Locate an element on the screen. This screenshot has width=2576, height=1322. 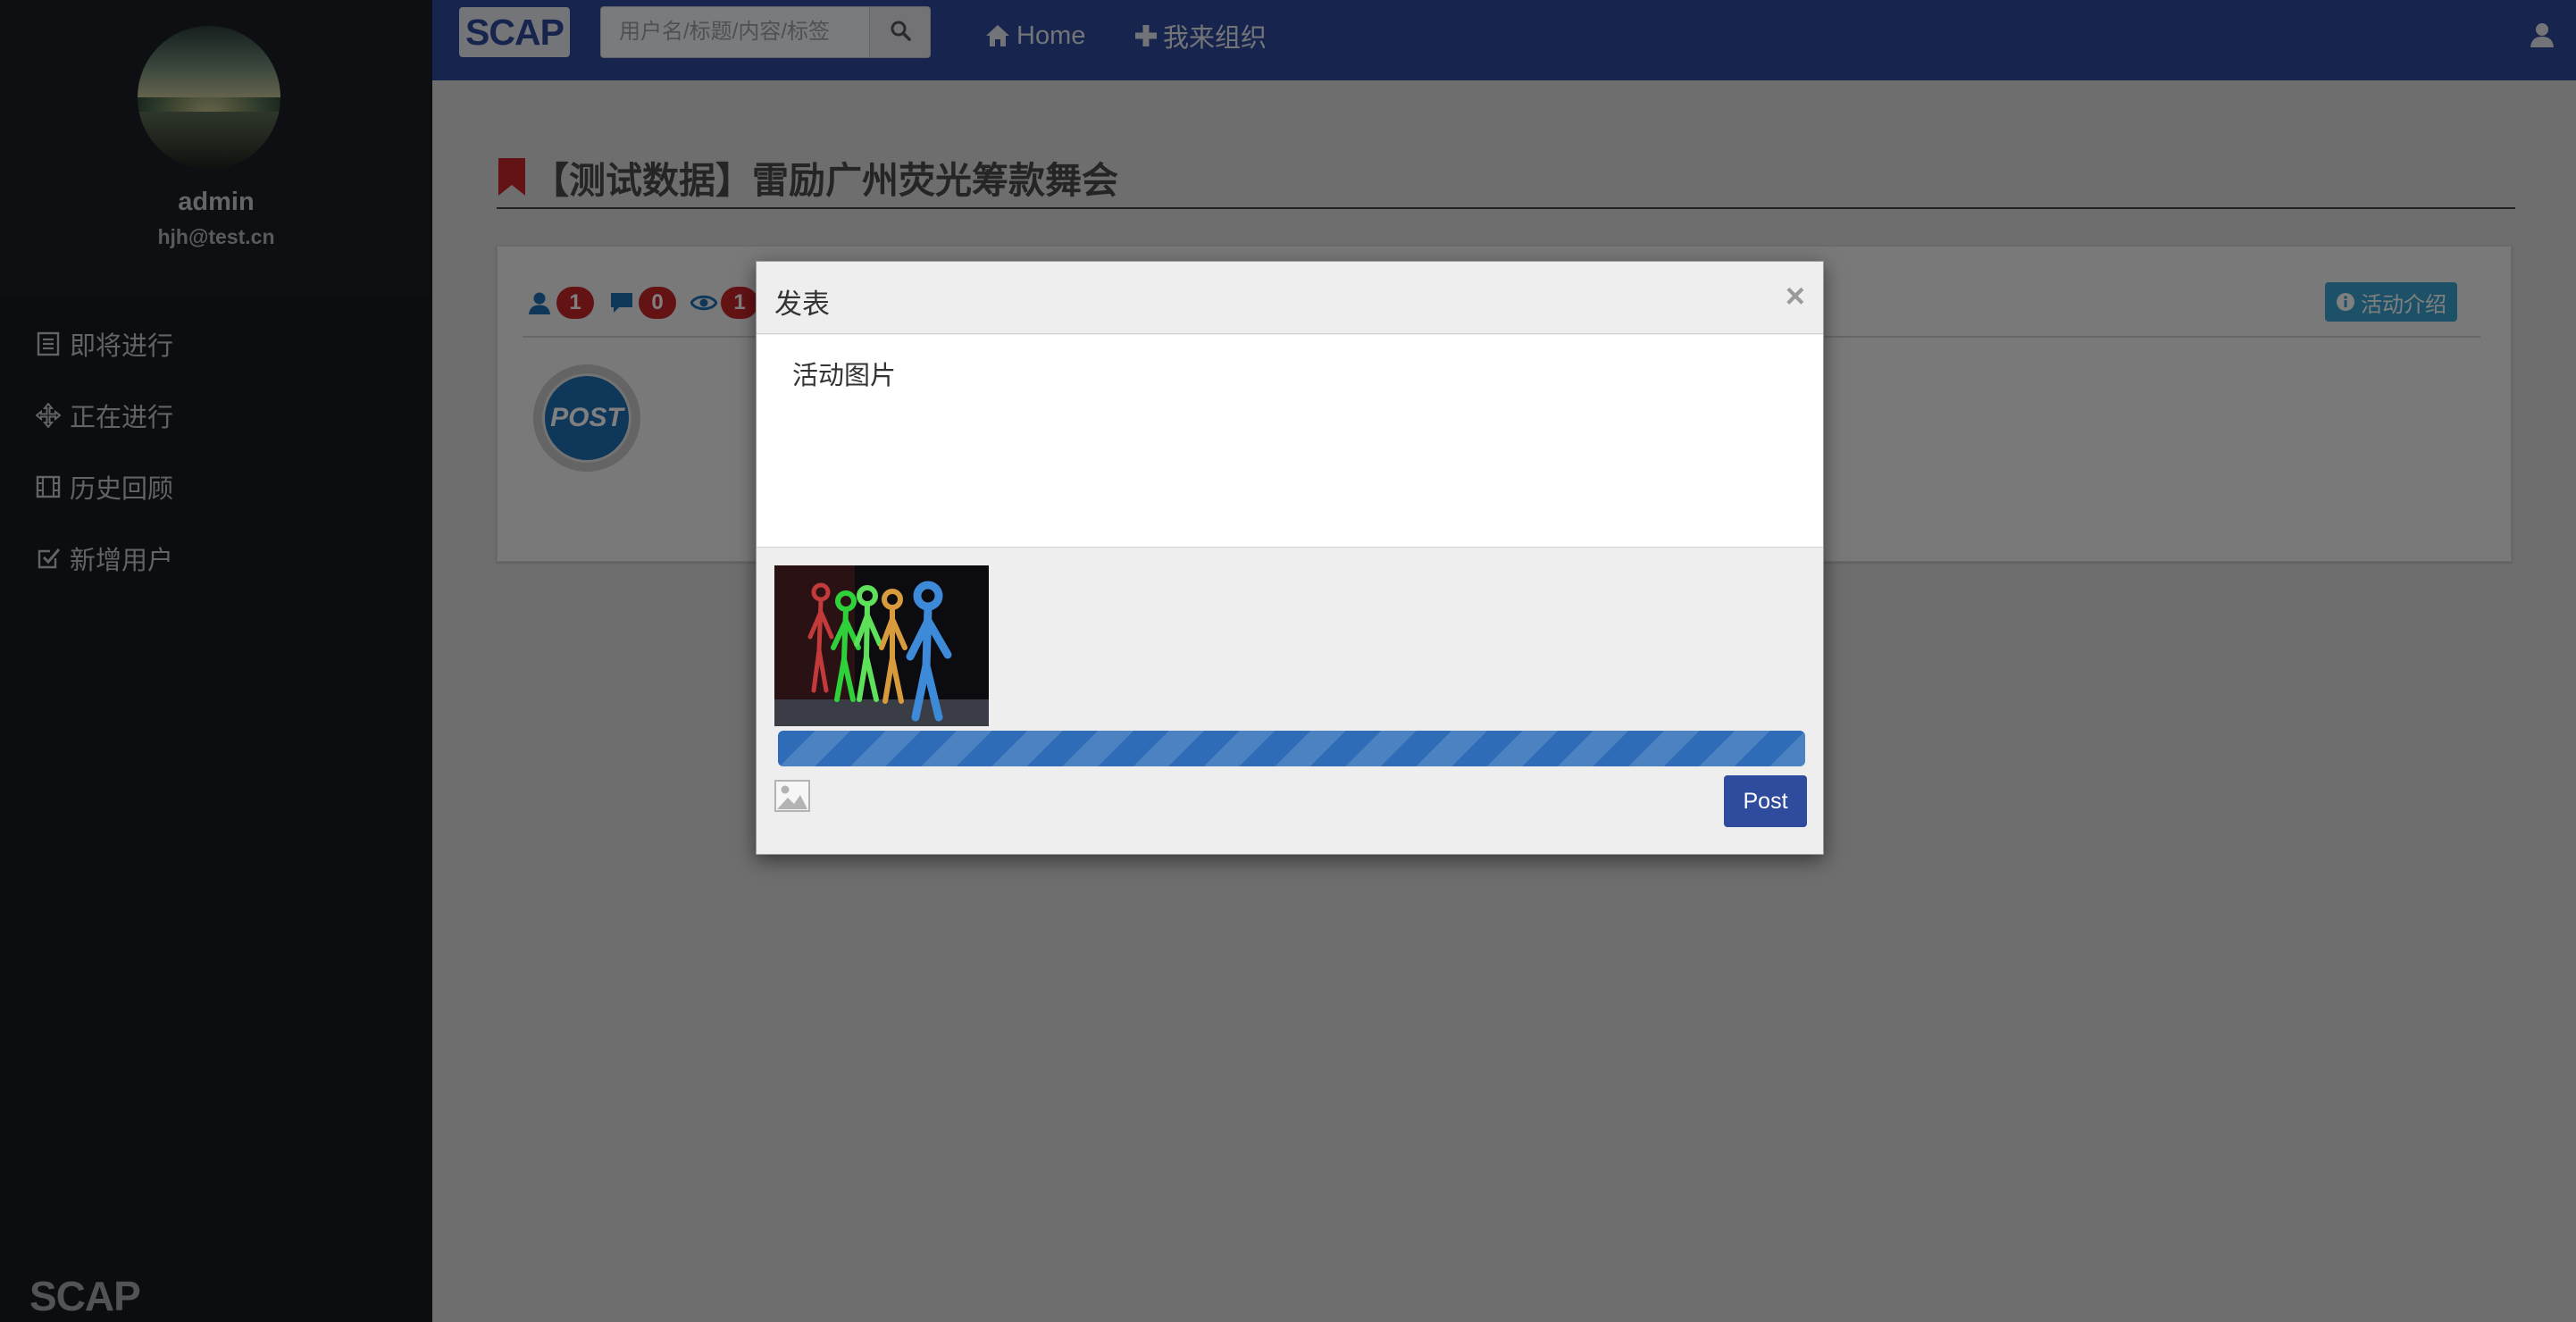
modal-title: 发表 is located at coordinates (802, 304).